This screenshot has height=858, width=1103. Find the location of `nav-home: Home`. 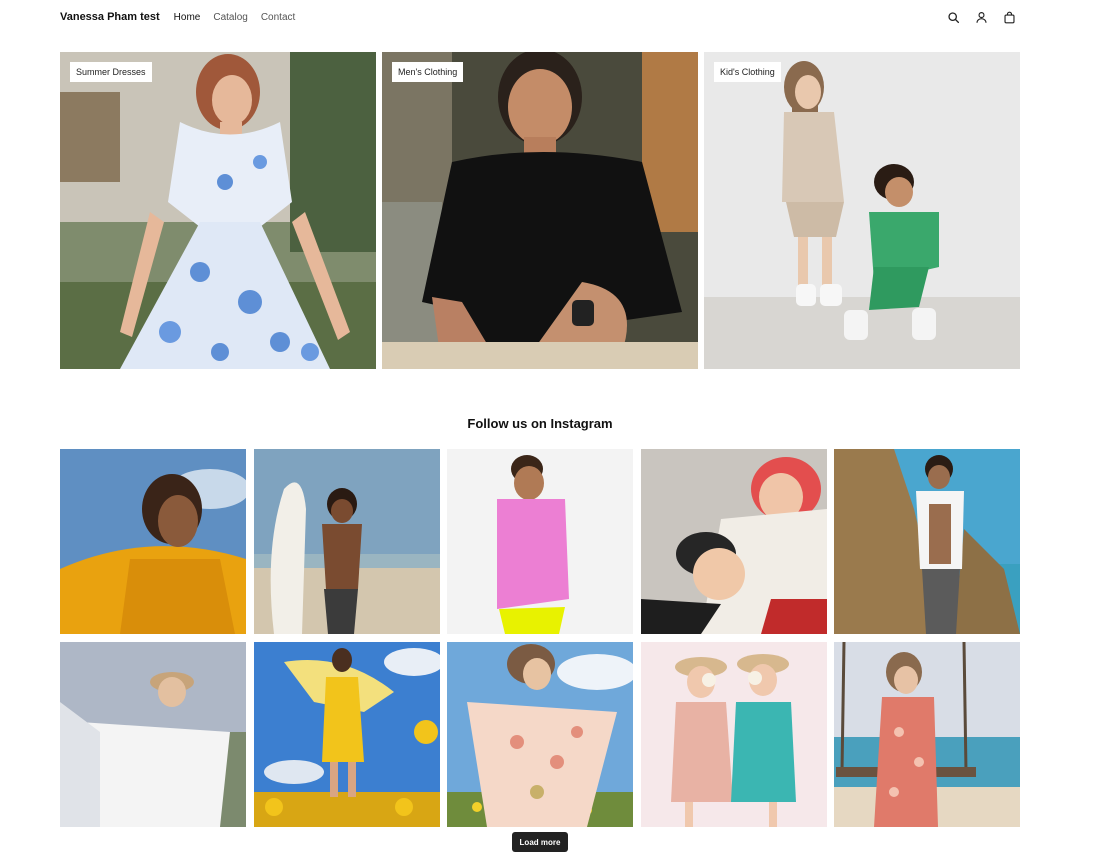

nav-home: Home is located at coordinates (187, 17).